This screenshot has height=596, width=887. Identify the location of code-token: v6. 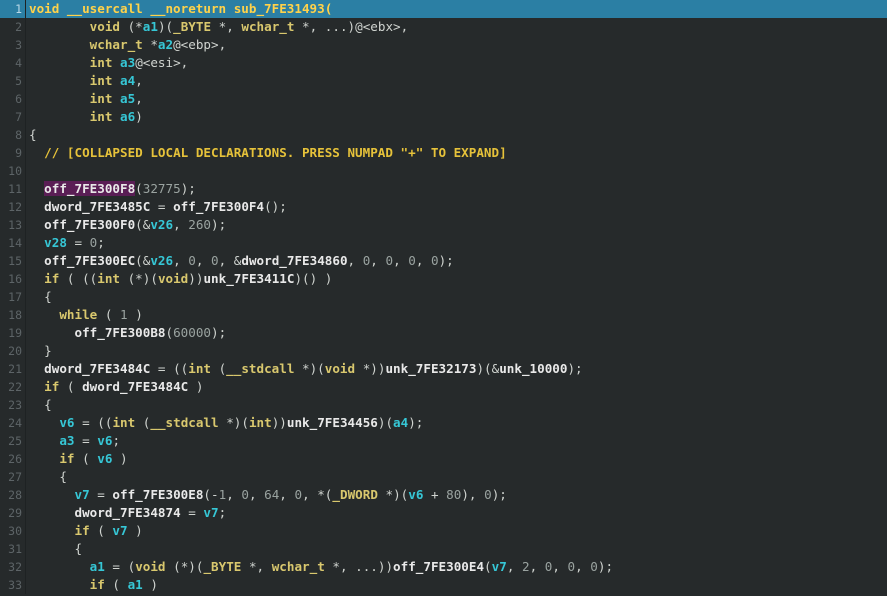
(416, 494).